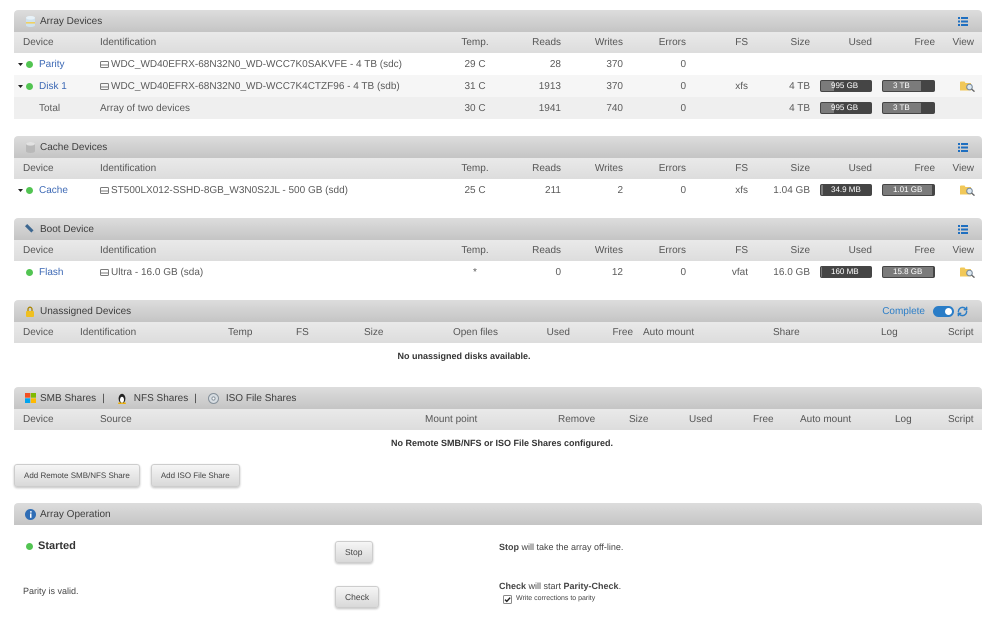 The height and width of the screenshot is (620, 1000). Describe the element at coordinates (577, 420) in the screenshot. I see `column-header: Remove` at that location.